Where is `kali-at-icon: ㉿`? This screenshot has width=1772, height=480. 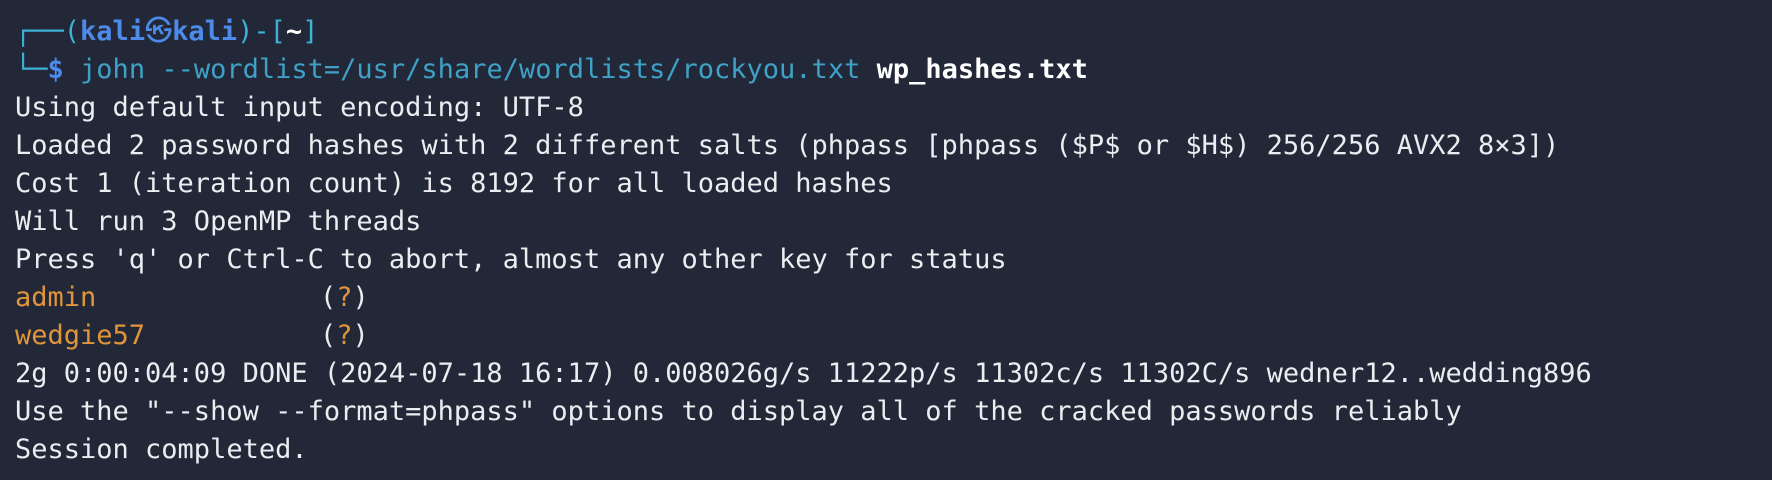 kali-at-icon: ㉿ is located at coordinates (159, 31).